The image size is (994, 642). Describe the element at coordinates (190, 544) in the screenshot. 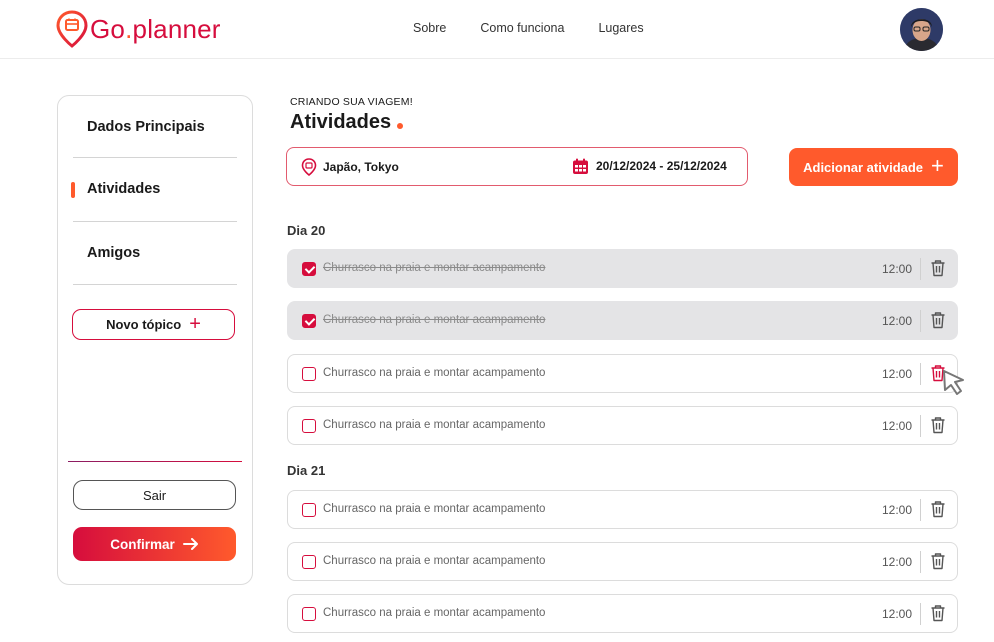

I see `arrow-right-icon` at that location.